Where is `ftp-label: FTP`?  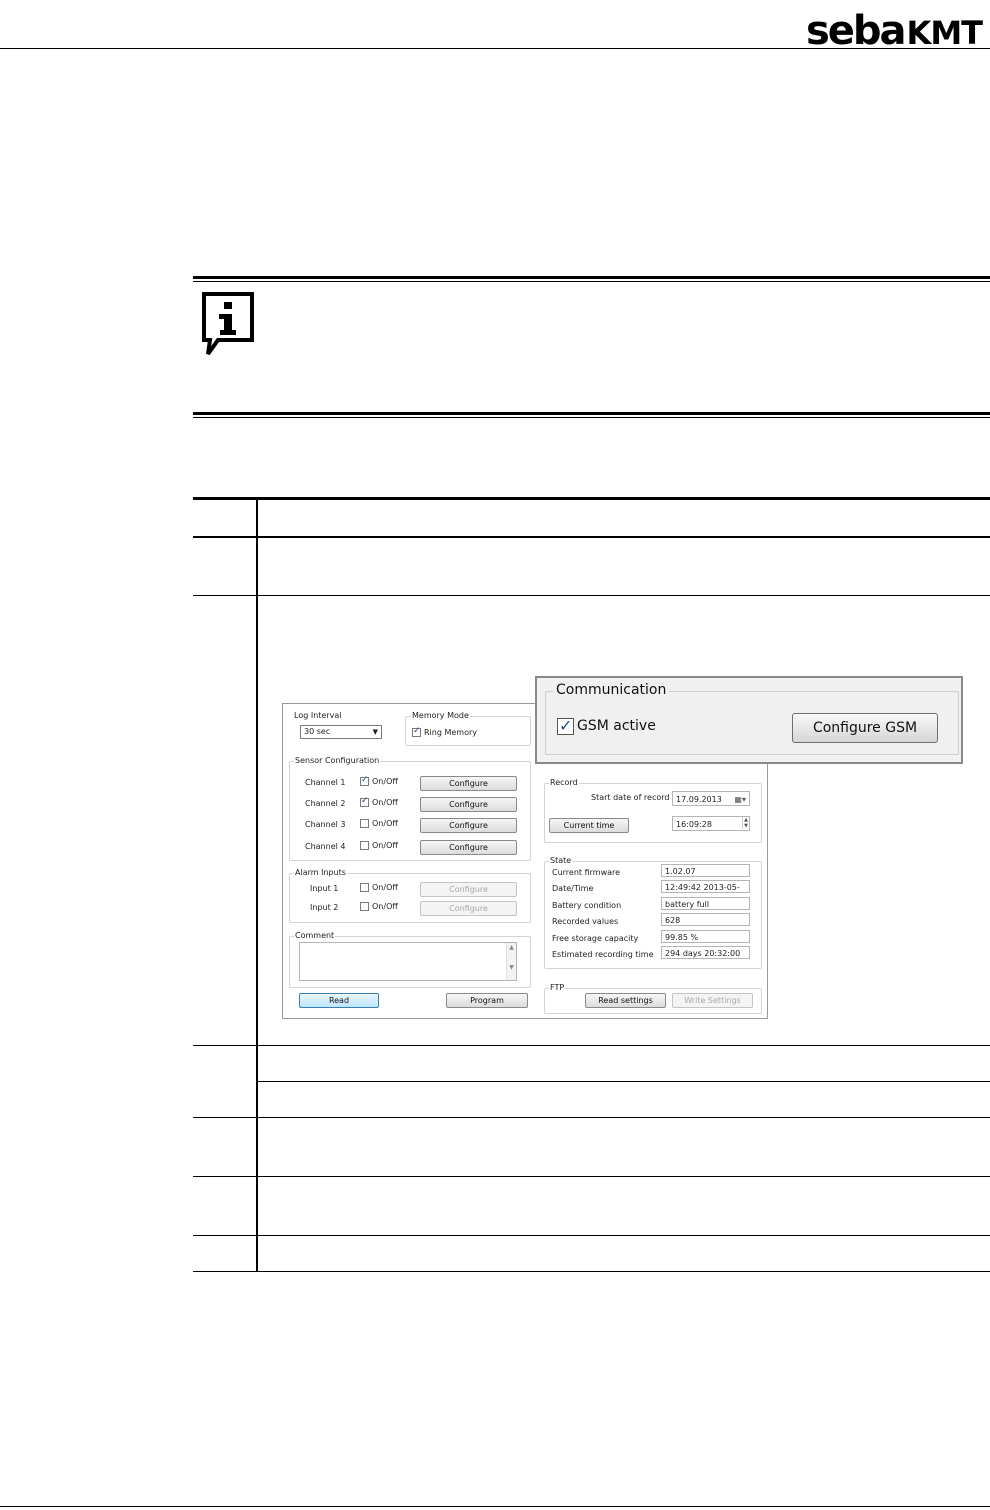
ftp-label: FTP is located at coordinates (557, 987).